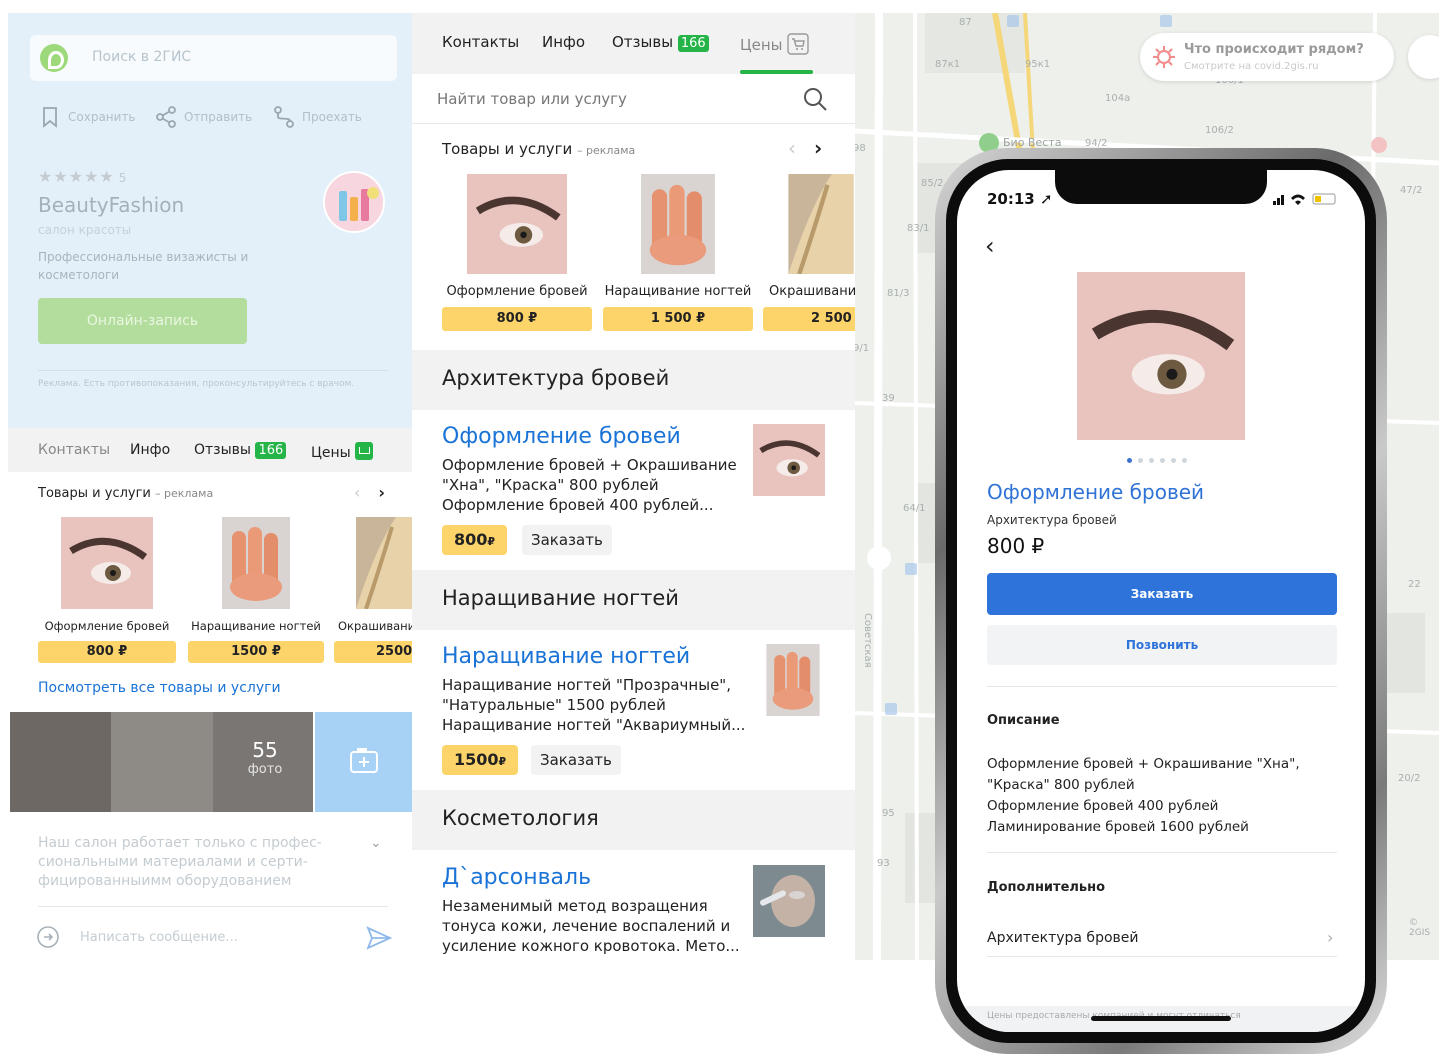 The image size is (1439, 1054). What do you see at coordinates (256, 563) in the screenshot?
I see `nails-photo` at bounding box center [256, 563].